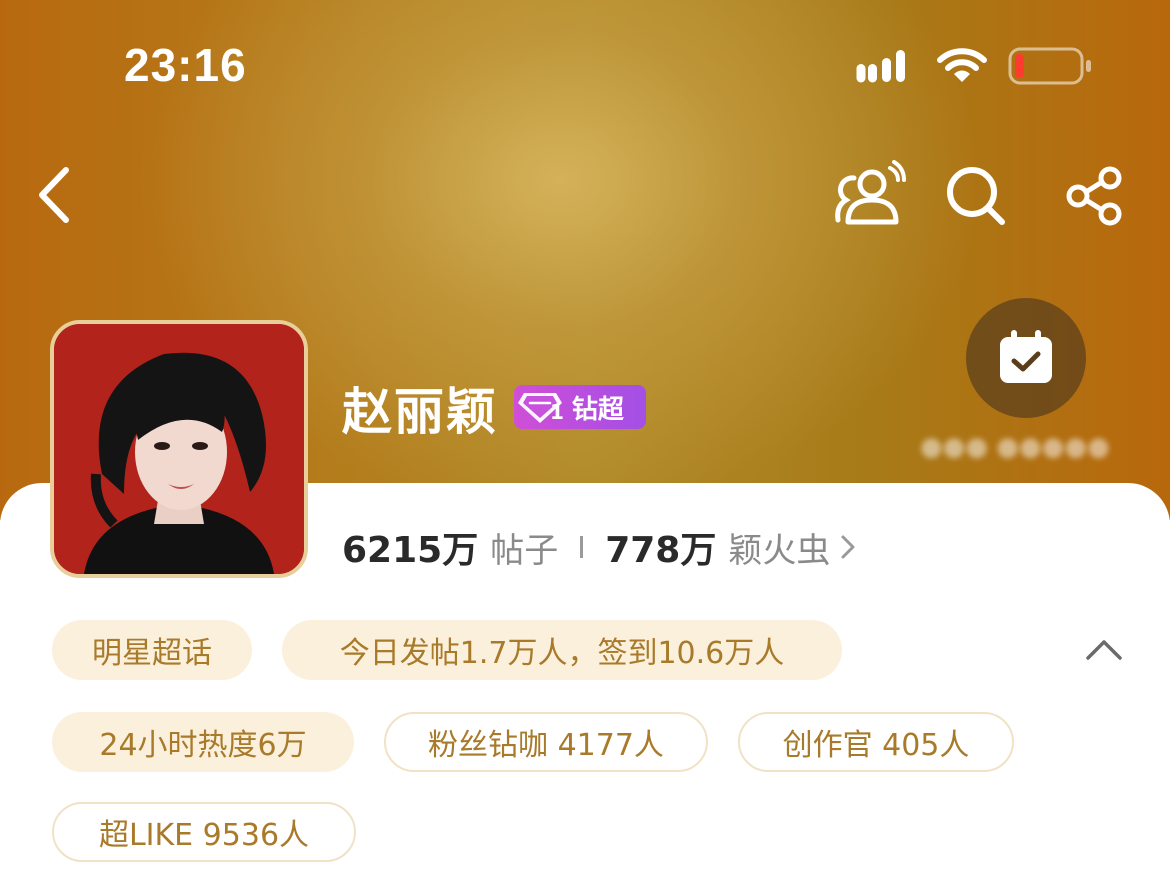 The width and height of the screenshot is (1170, 883). What do you see at coordinates (1104, 650) in the screenshot?
I see `chevron-up-icon` at bounding box center [1104, 650].